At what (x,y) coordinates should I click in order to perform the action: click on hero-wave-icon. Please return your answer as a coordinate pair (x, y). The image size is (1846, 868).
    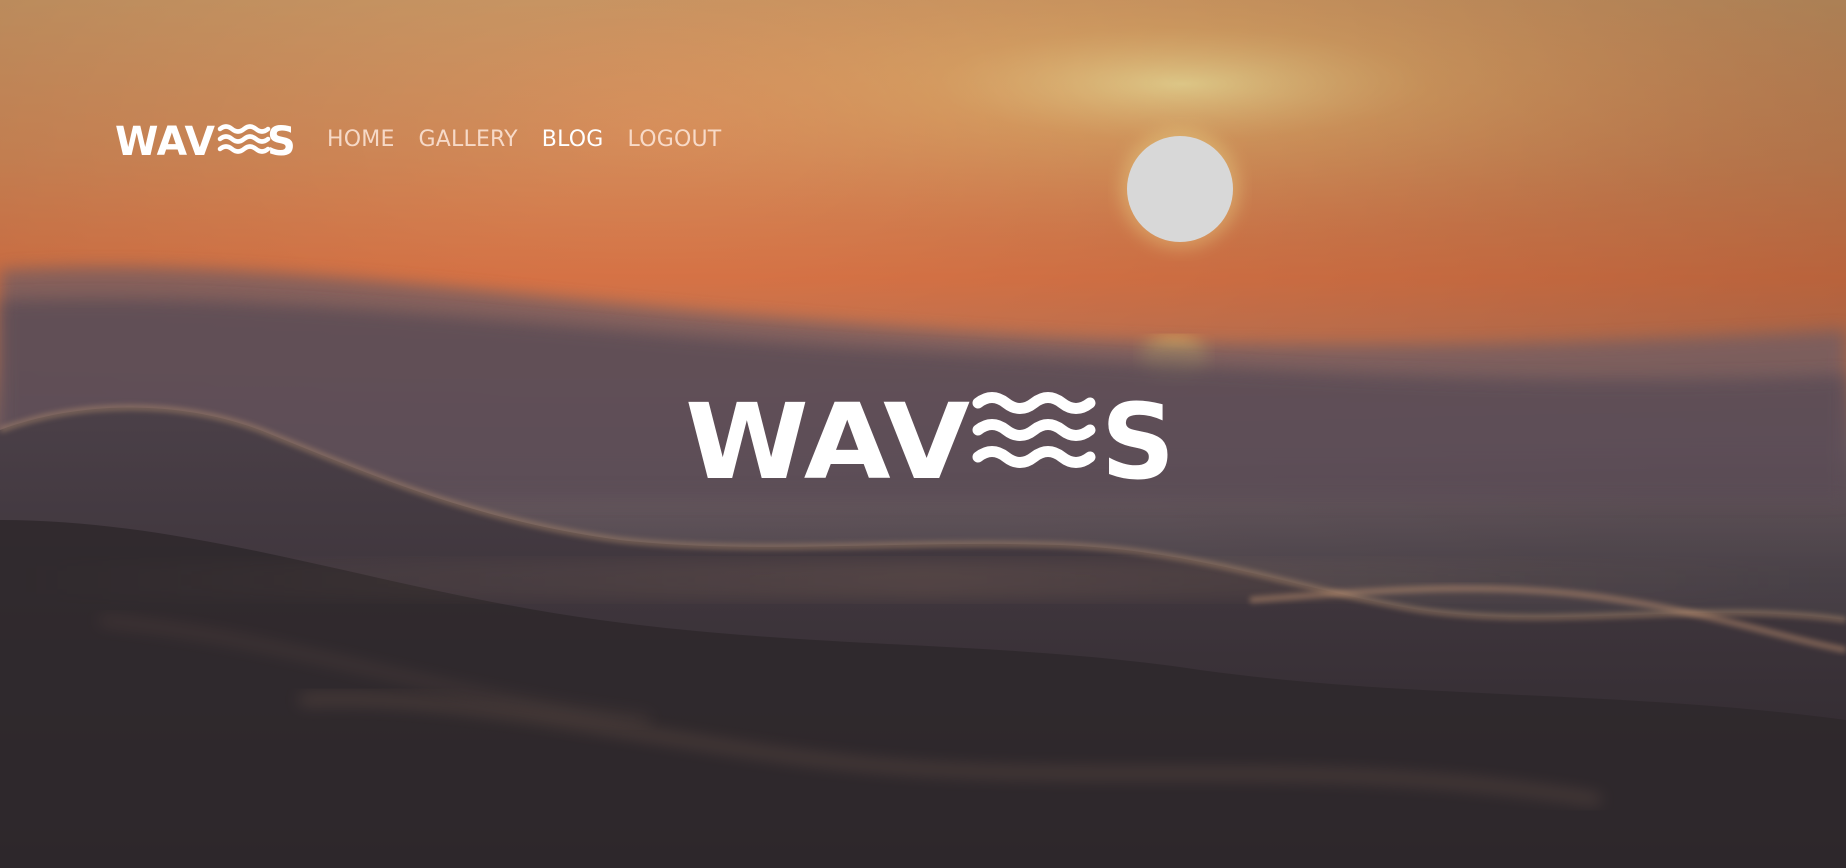
    Looking at the image, I should click on (1034, 430).